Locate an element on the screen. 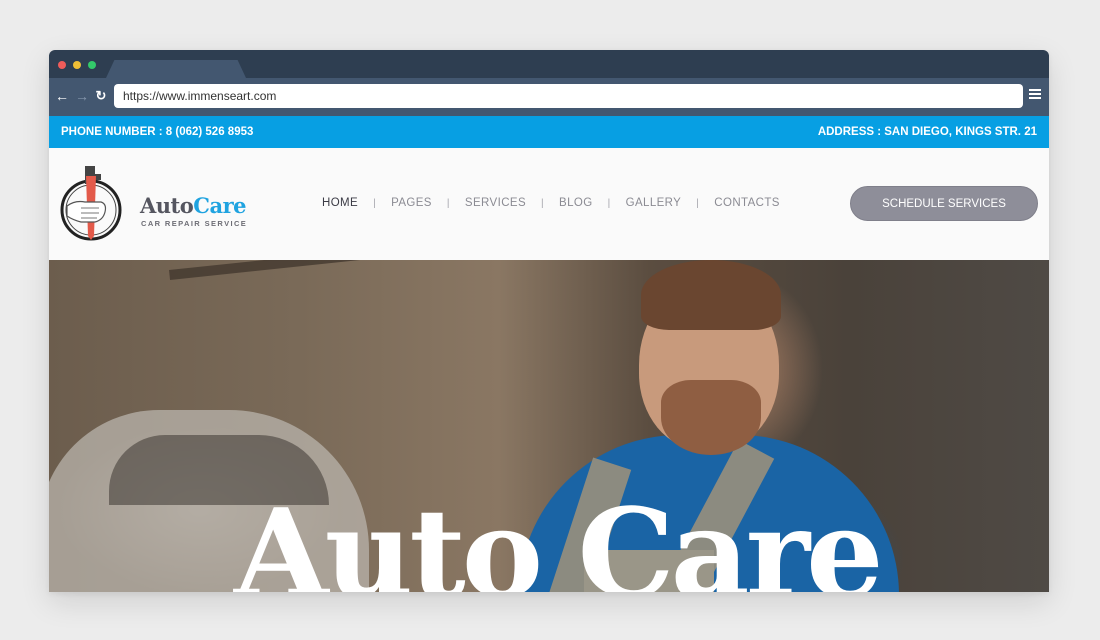 Image resolution: width=1100 pixels, height=640 pixels. maximize-window-icon is located at coordinates (92, 65).